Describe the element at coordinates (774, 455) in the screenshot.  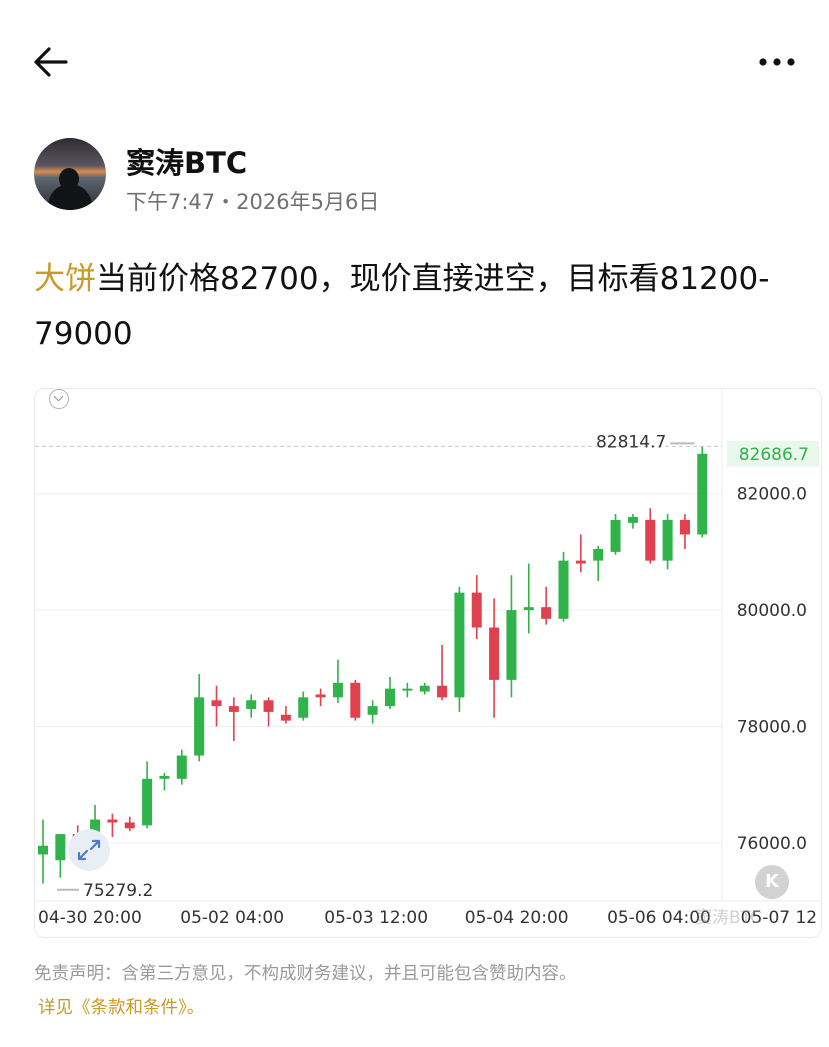
I see `last-price-label: 82686.7` at that location.